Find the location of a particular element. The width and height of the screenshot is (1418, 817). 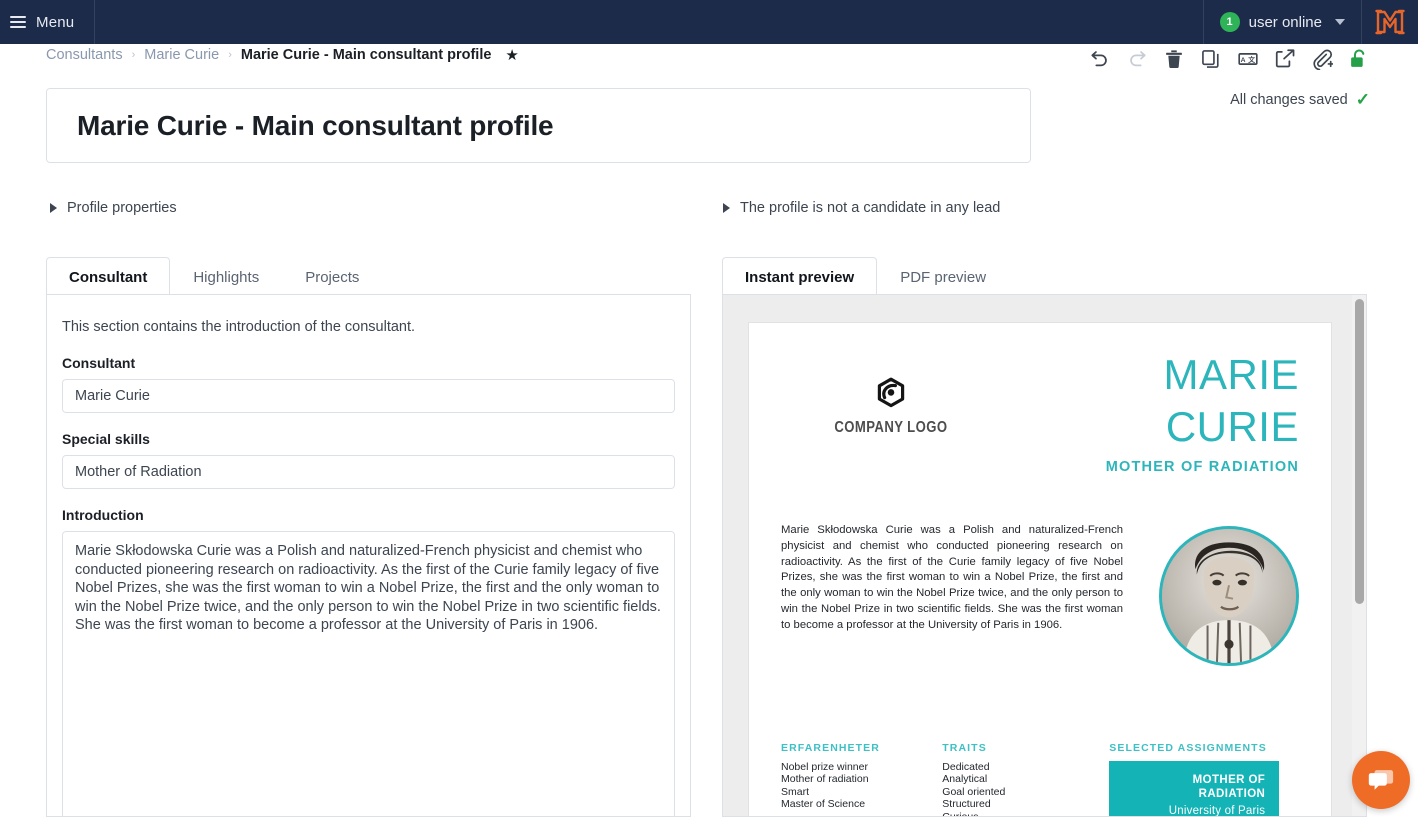

menu-button: Menu is located at coordinates (48, 22).